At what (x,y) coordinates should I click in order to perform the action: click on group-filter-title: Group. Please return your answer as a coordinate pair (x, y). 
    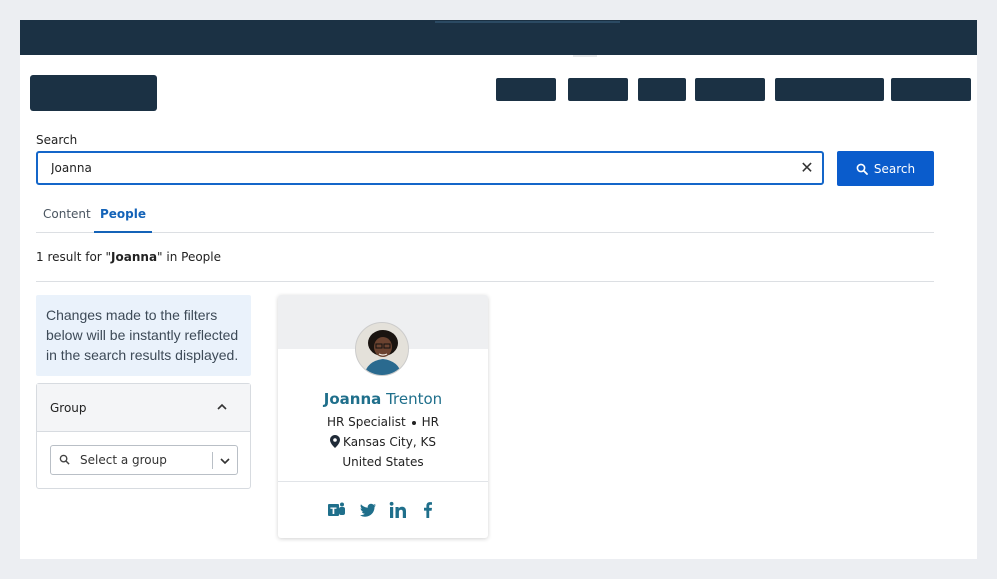
    Looking at the image, I should click on (68, 408).